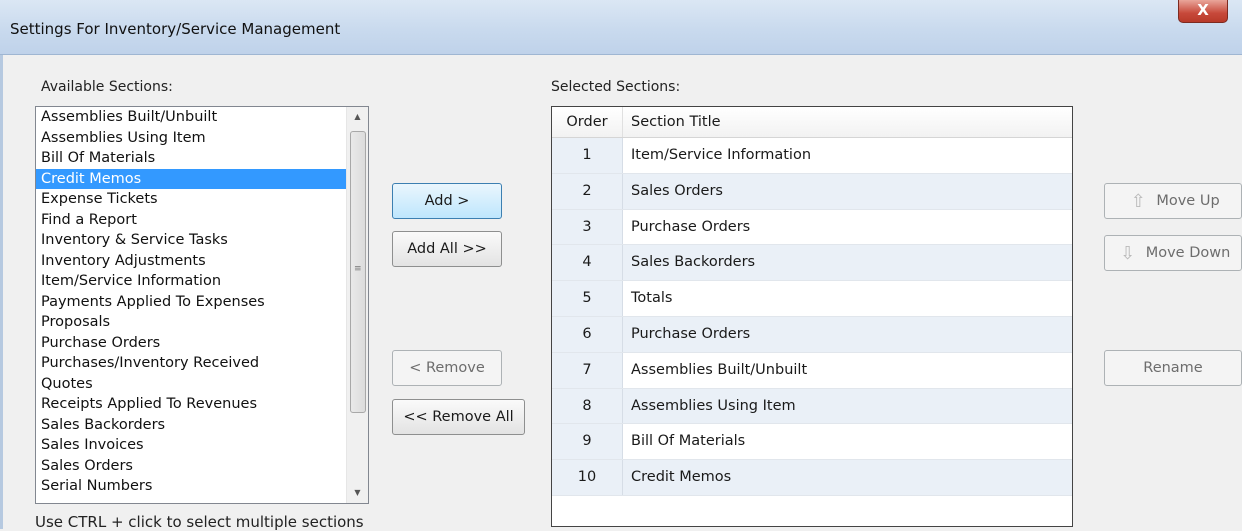 The height and width of the screenshot is (531, 1242). What do you see at coordinates (191, 363) in the screenshot?
I see `list-item: Purchases/Inventory Received` at bounding box center [191, 363].